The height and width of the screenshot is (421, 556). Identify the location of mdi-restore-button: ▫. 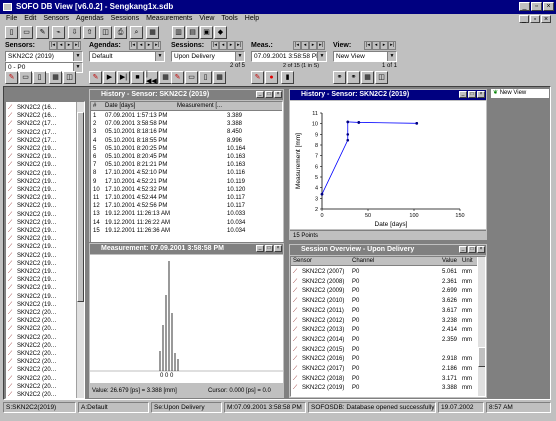
(535, 19).